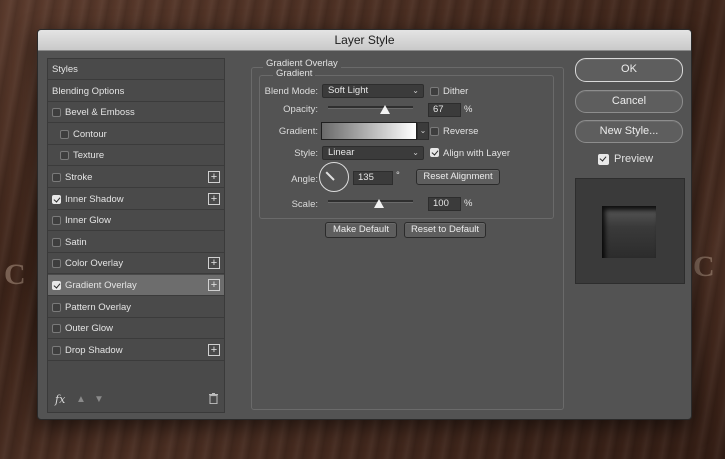 The width and height of the screenshot is (725, 459). Describe the element at coordinates (136, 264) in the screenshot. I see `sidebar-item-color-overlay: Color Overlay +` at that location.